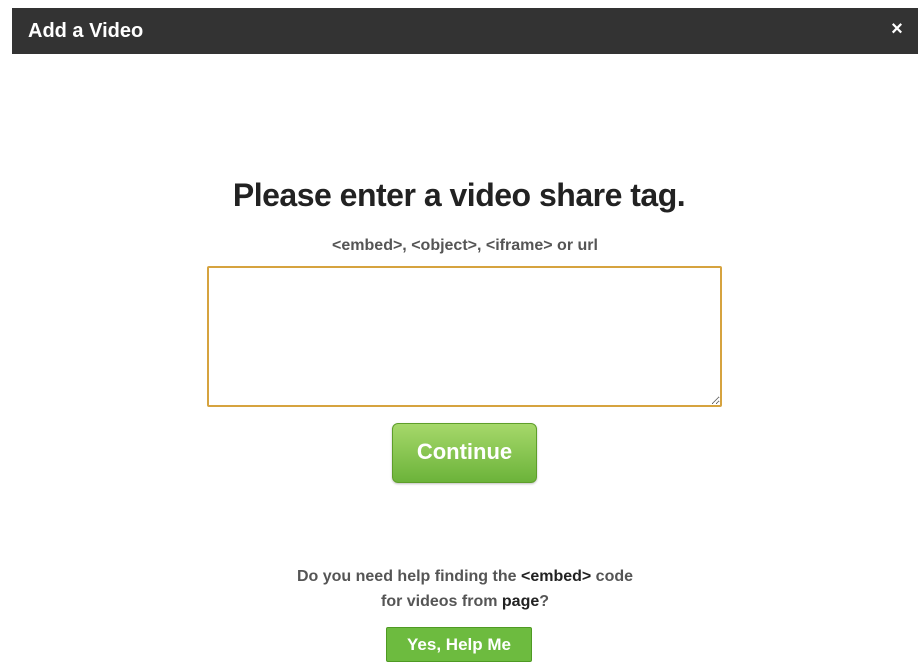 This screenshot has width=918, height=662. I want to click on input-hint: <embed>, <object>, <iframe> or url, so click(465, 245).